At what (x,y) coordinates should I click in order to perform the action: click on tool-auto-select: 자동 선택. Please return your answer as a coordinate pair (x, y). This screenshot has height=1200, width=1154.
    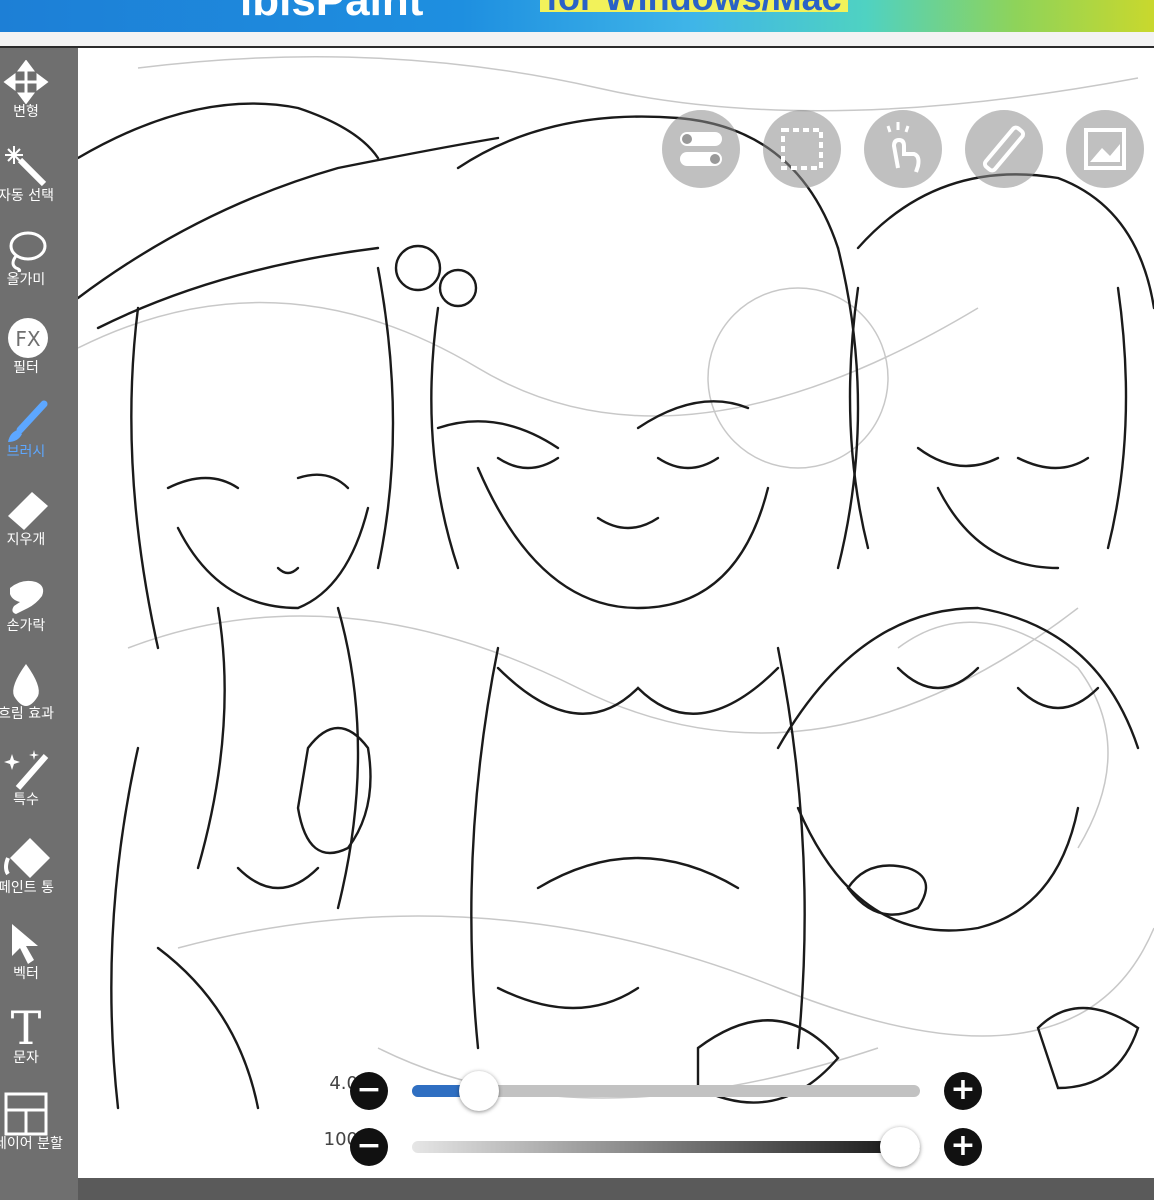
    Looking at the image, I should click on (27, 174).